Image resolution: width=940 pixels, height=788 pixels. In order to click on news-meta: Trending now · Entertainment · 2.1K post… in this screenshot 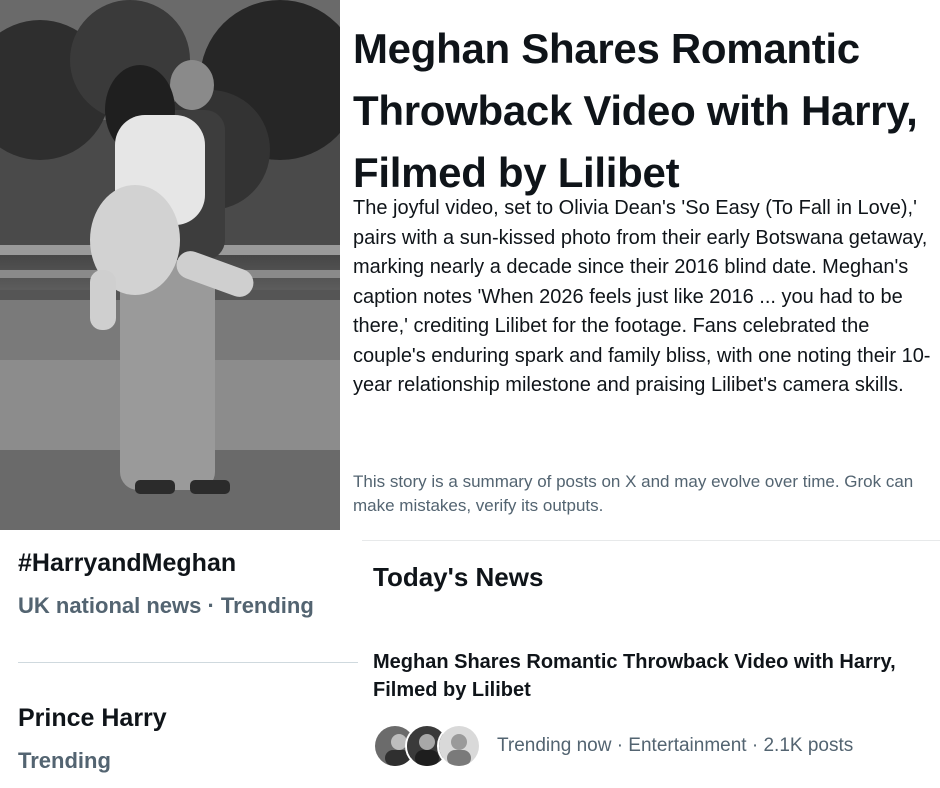, I will do `click(675, 745)`.